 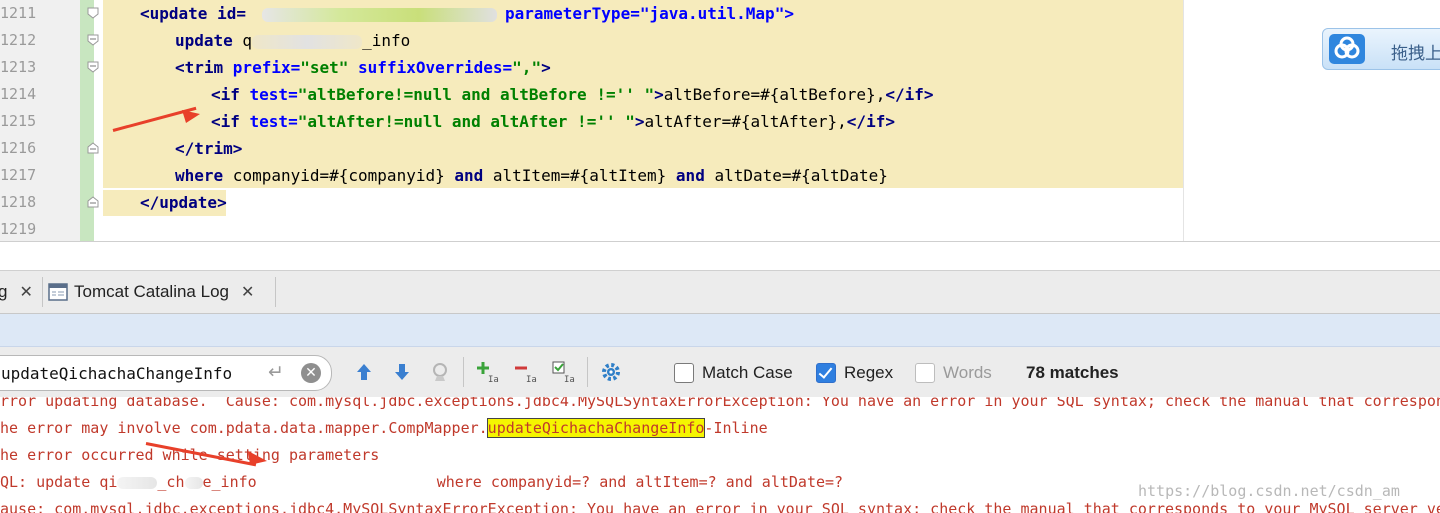 I want to click on next-occurrence-button, so click(x=402, y=372).